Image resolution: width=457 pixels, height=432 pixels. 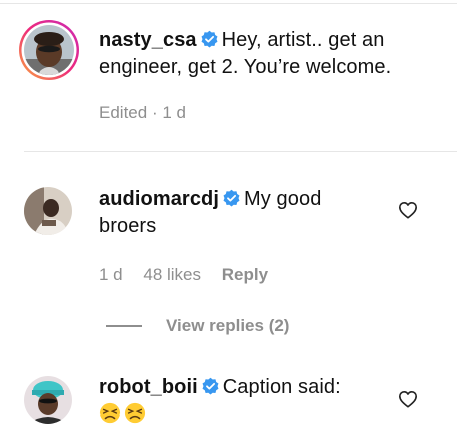 I want to click on comment-body: Caption said:, so click(x=281, y=387).